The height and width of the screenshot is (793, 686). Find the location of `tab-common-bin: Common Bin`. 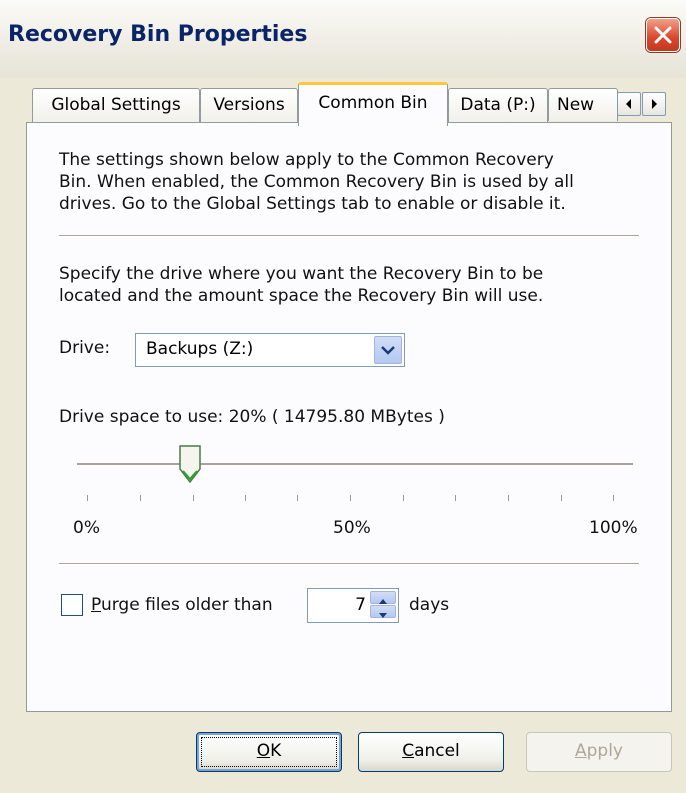

tab-common-bin: Common Bin is located at coordinates (373, 104).